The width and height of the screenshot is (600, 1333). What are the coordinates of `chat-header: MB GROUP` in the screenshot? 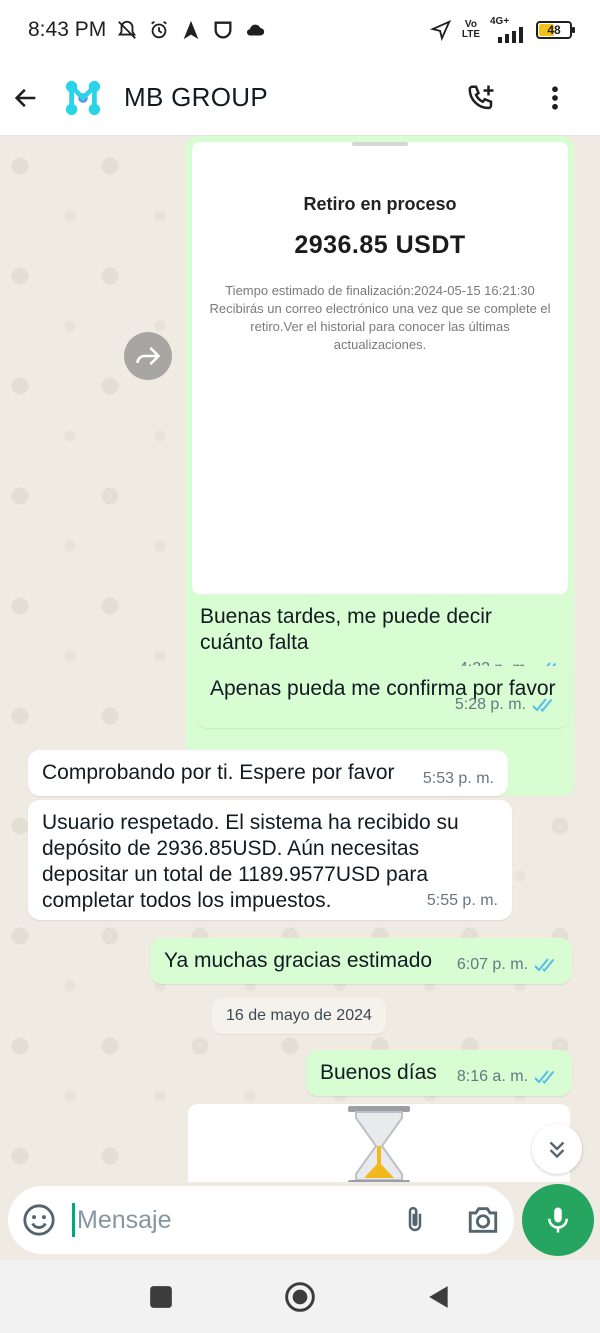 It's located at (300, 98).